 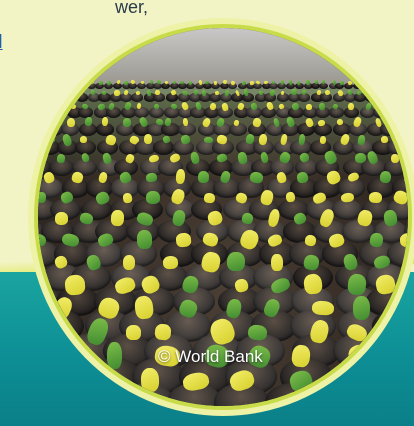 I want to click on article-link: d, so click(x=1, y=43).